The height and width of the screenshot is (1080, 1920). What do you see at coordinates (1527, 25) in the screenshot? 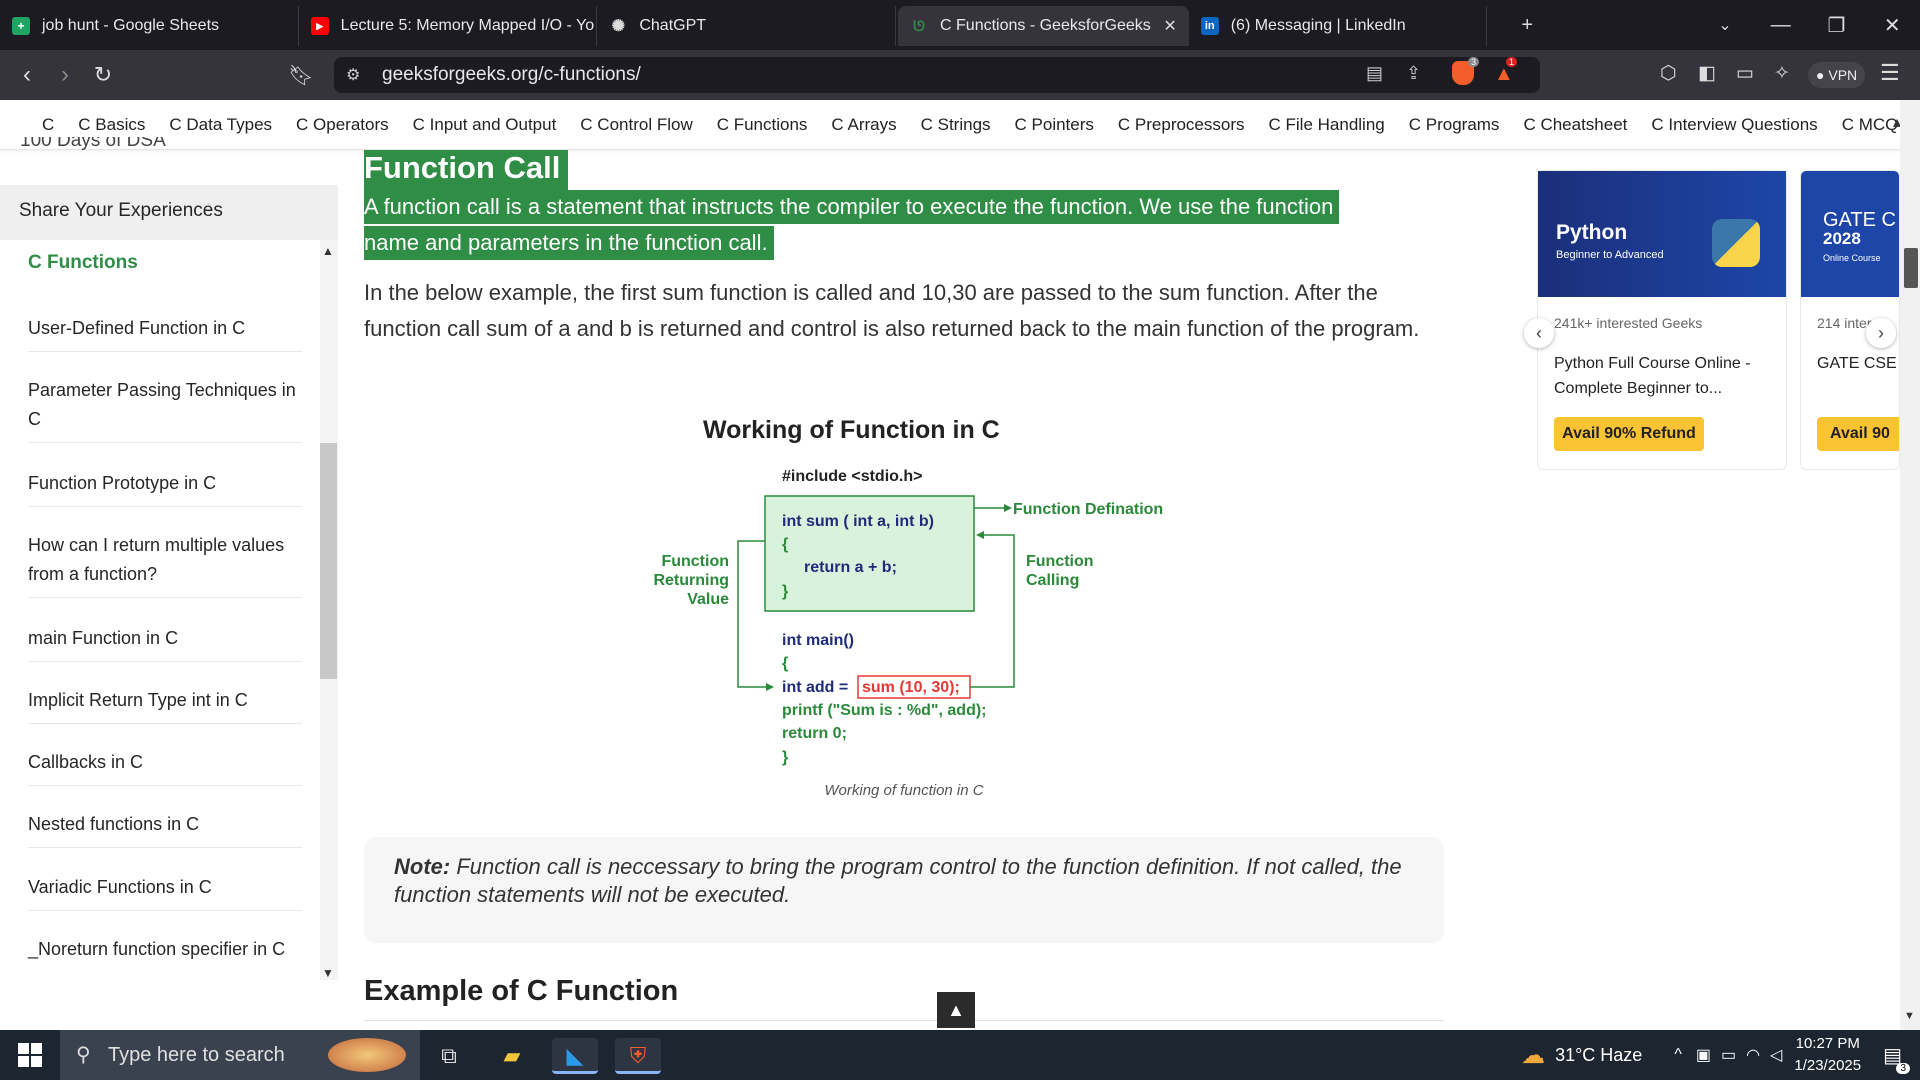
I see `new-tab-button: +` at bounding box center [1527, 25].